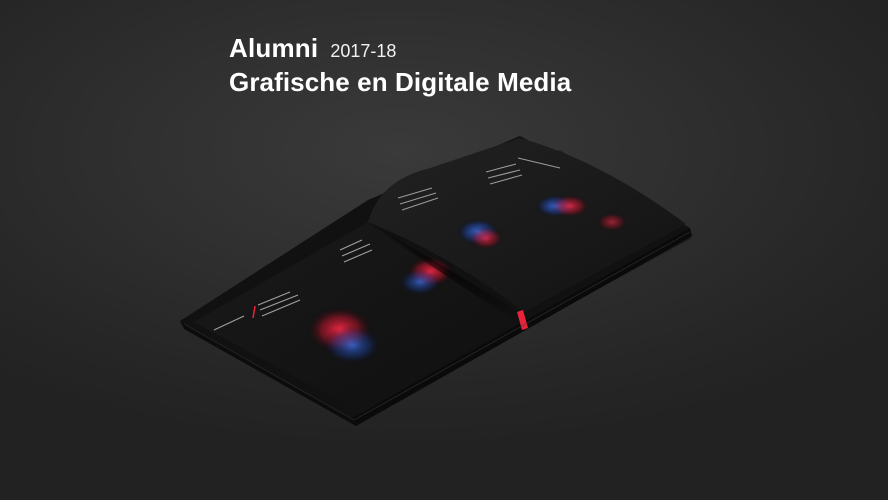 This screenshot has height=500, width=888. I want to click on portrait-blue-glow, so click(352, 345).